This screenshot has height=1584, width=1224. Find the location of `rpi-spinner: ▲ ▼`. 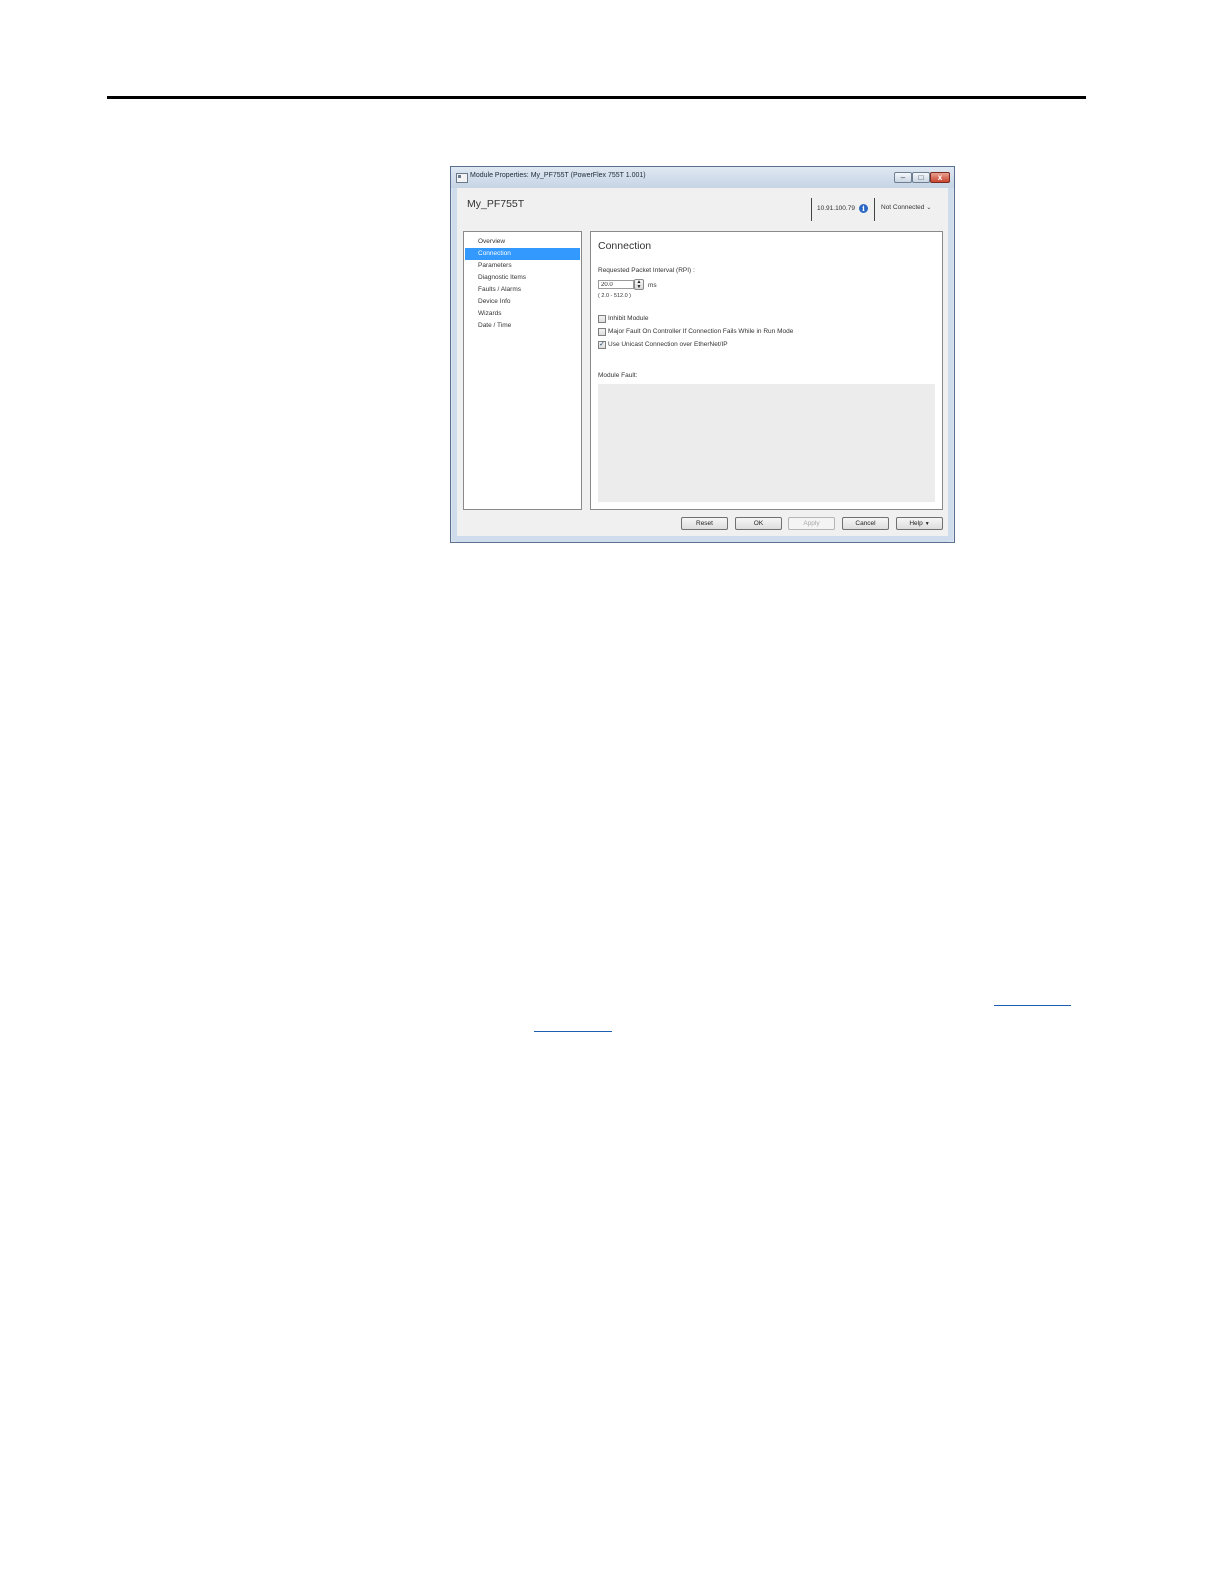

rpi-spinner: ▲ ▼ is located at coordinates (639, 284).